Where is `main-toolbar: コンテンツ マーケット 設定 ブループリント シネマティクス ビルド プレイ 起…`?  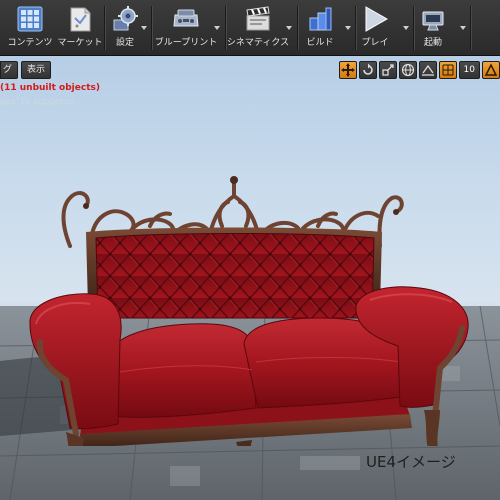 main-toolbar: コンテンツ マーケット 設定 ブループリント シネマティクス ビルド プレイ 起… is located at coordinates (250, 28).